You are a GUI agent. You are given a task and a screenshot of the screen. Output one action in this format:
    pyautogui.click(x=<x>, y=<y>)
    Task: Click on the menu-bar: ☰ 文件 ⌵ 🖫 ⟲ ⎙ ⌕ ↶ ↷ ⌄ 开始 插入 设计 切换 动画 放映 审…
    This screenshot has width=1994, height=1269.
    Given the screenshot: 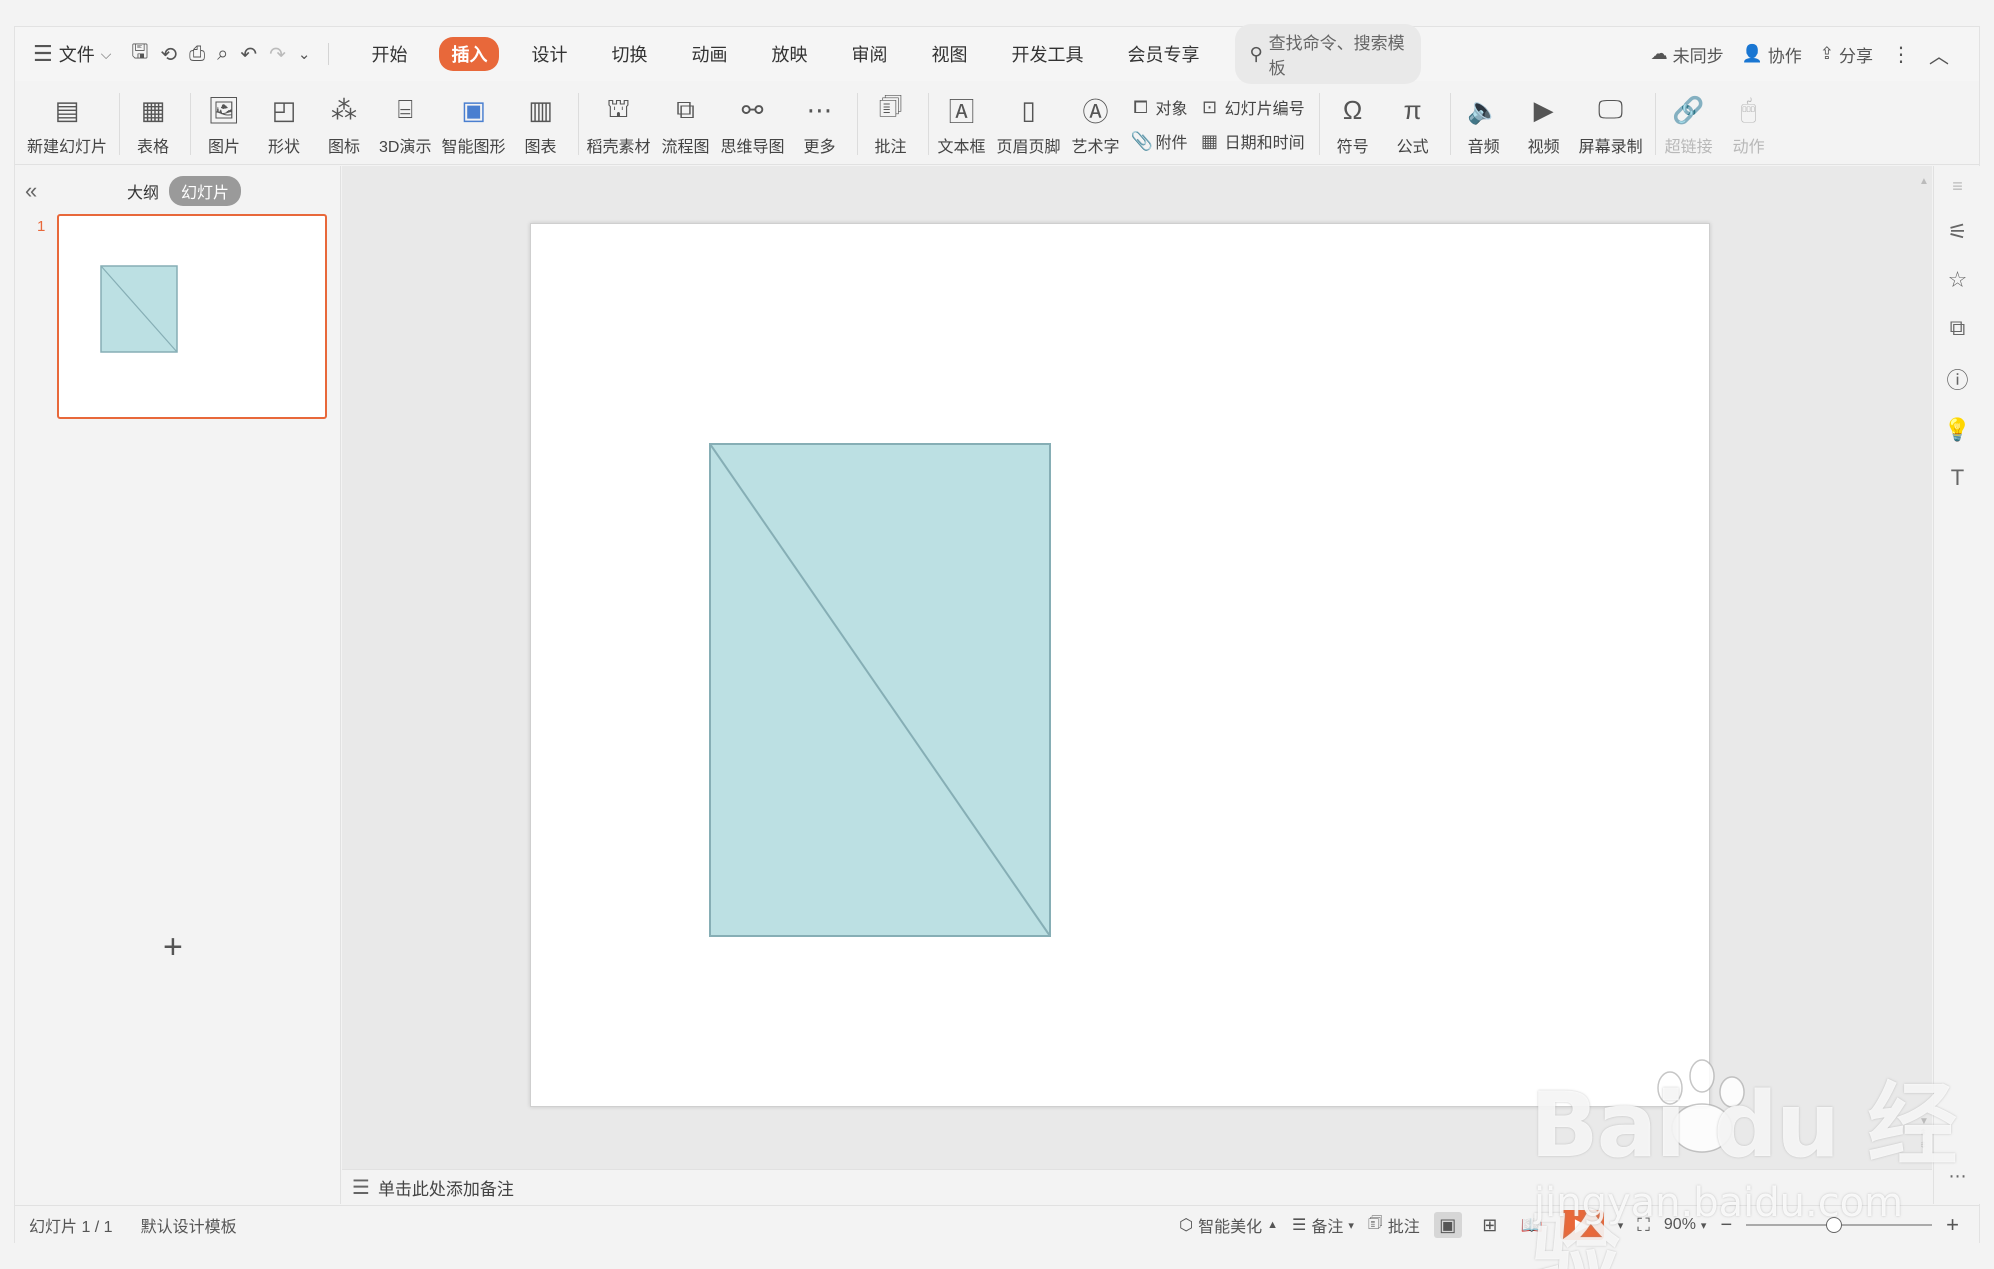 What is the action you would take?
    pyautogui.click(x=997, y=54)
    